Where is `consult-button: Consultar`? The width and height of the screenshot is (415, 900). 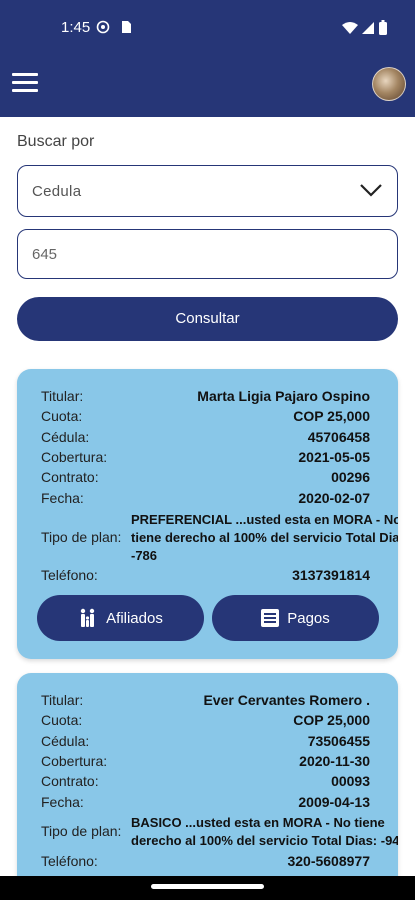 consult-button: Consultar is located at coordinates (207, 319).